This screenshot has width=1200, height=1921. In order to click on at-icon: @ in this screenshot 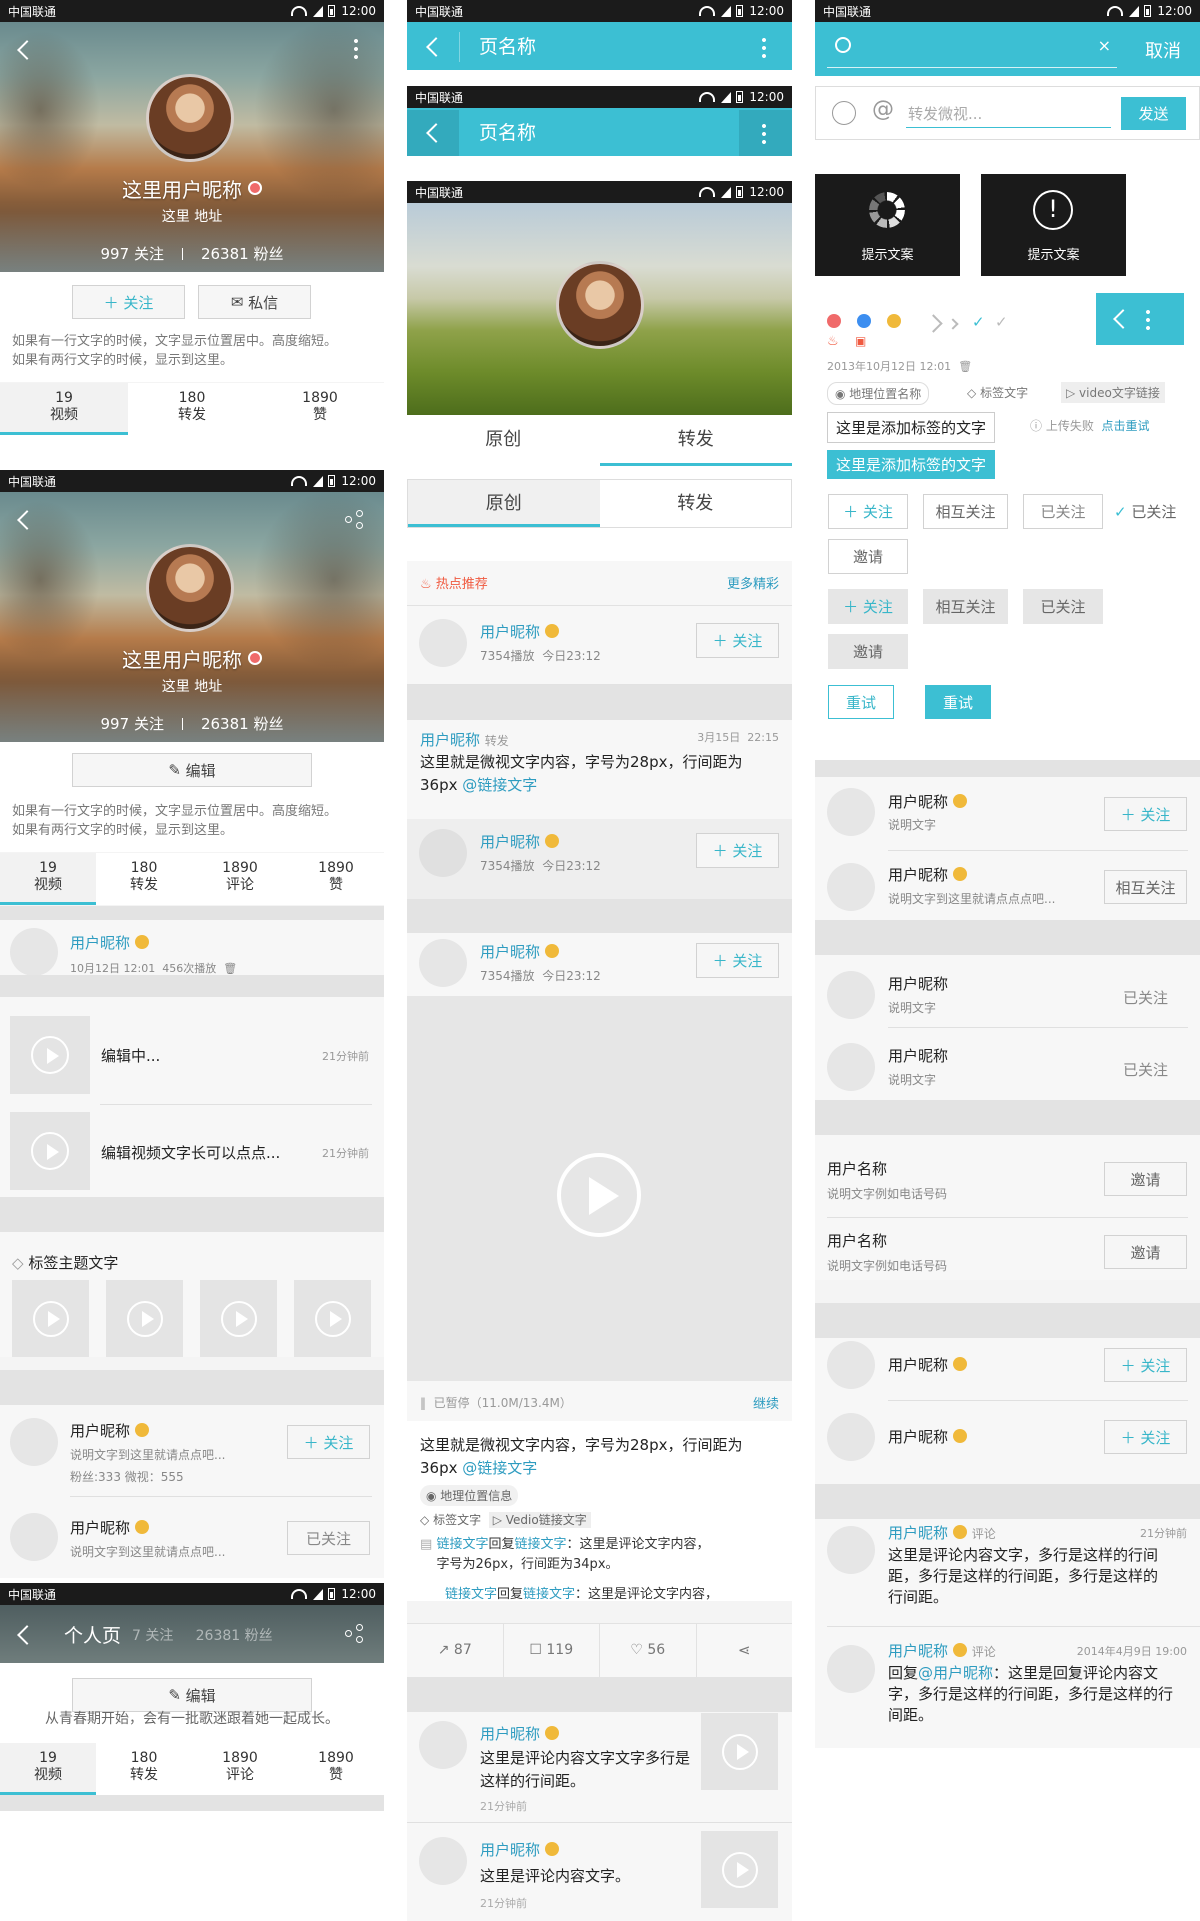, I will do `click(883, 109)`.